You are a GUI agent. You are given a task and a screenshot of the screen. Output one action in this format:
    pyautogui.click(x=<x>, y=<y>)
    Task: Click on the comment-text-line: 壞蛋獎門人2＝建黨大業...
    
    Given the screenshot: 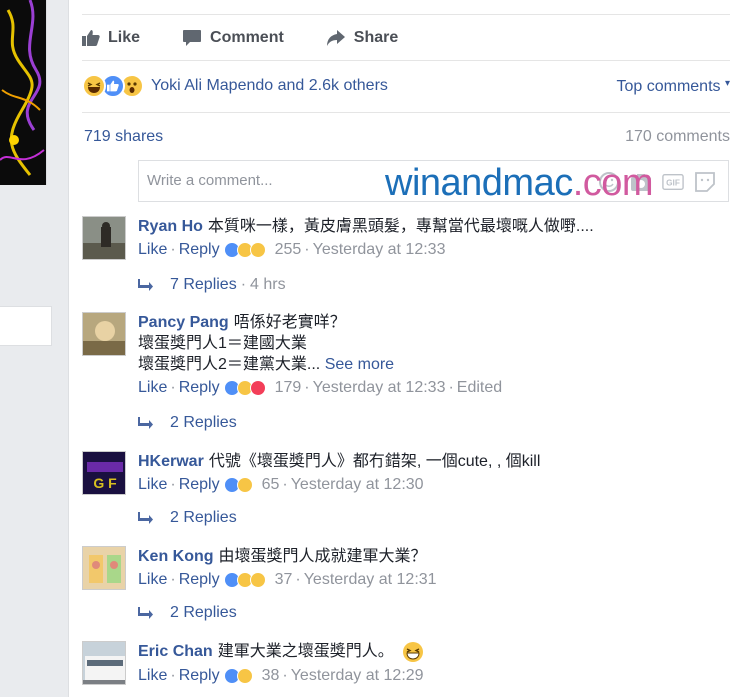 What is the action you would take?
    pyautogui.click(x=229, y=364)
    